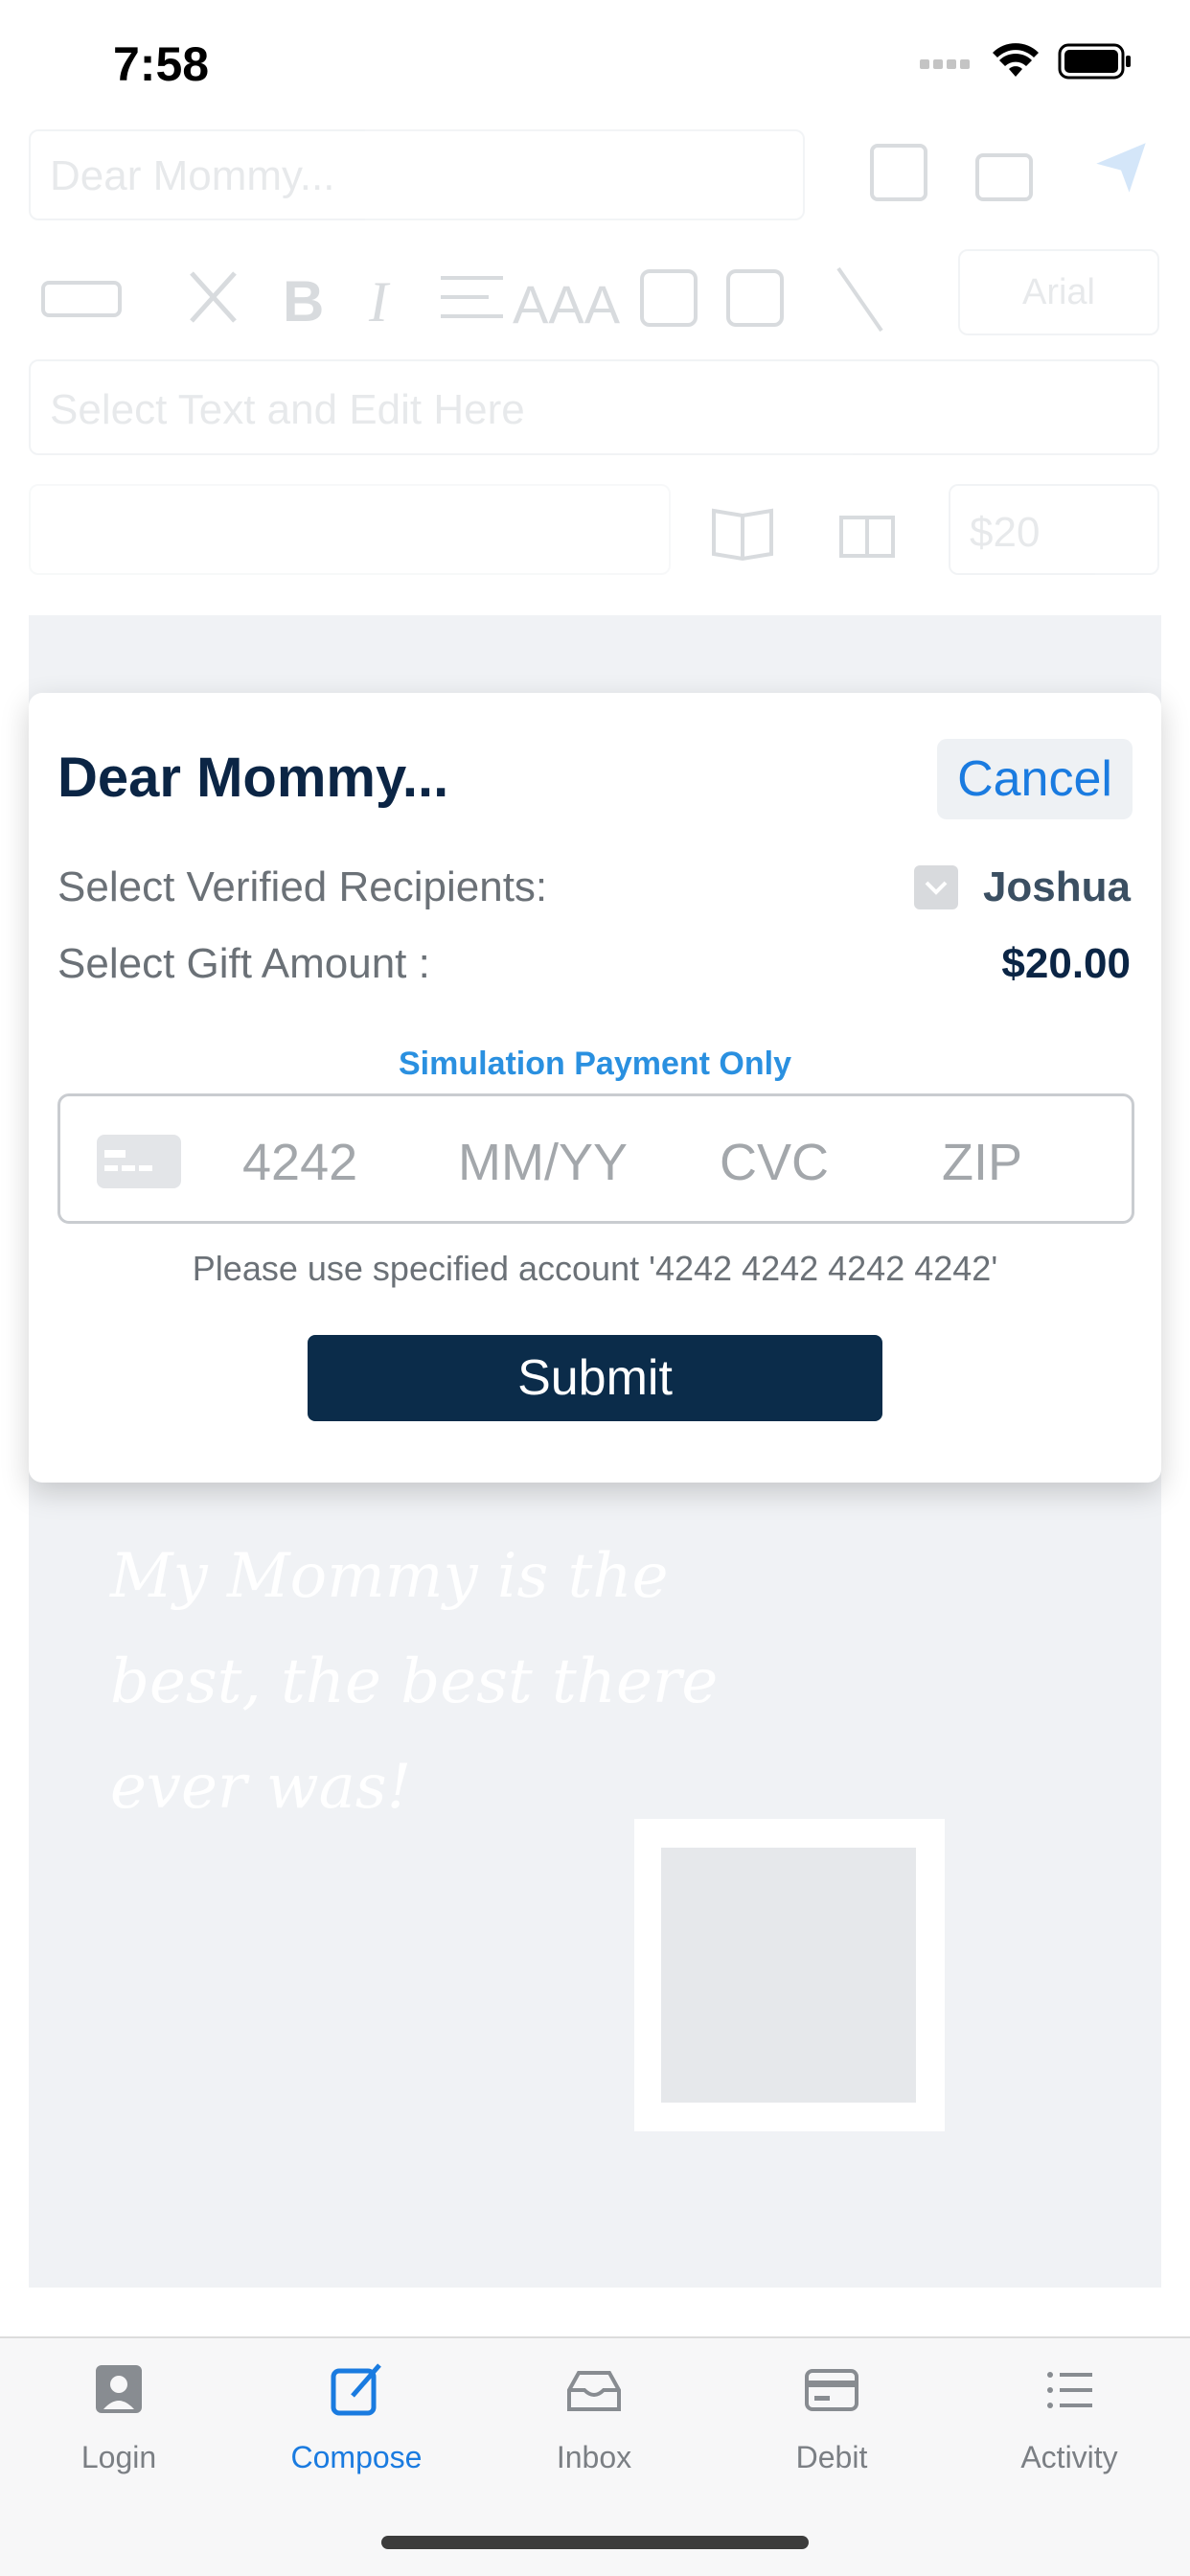 This screenshot has height=2576, width=1190. What do you see at coordinates (832, 2390) in the screenshot?
I see `card-icon` at bounding box center [832, 2390].